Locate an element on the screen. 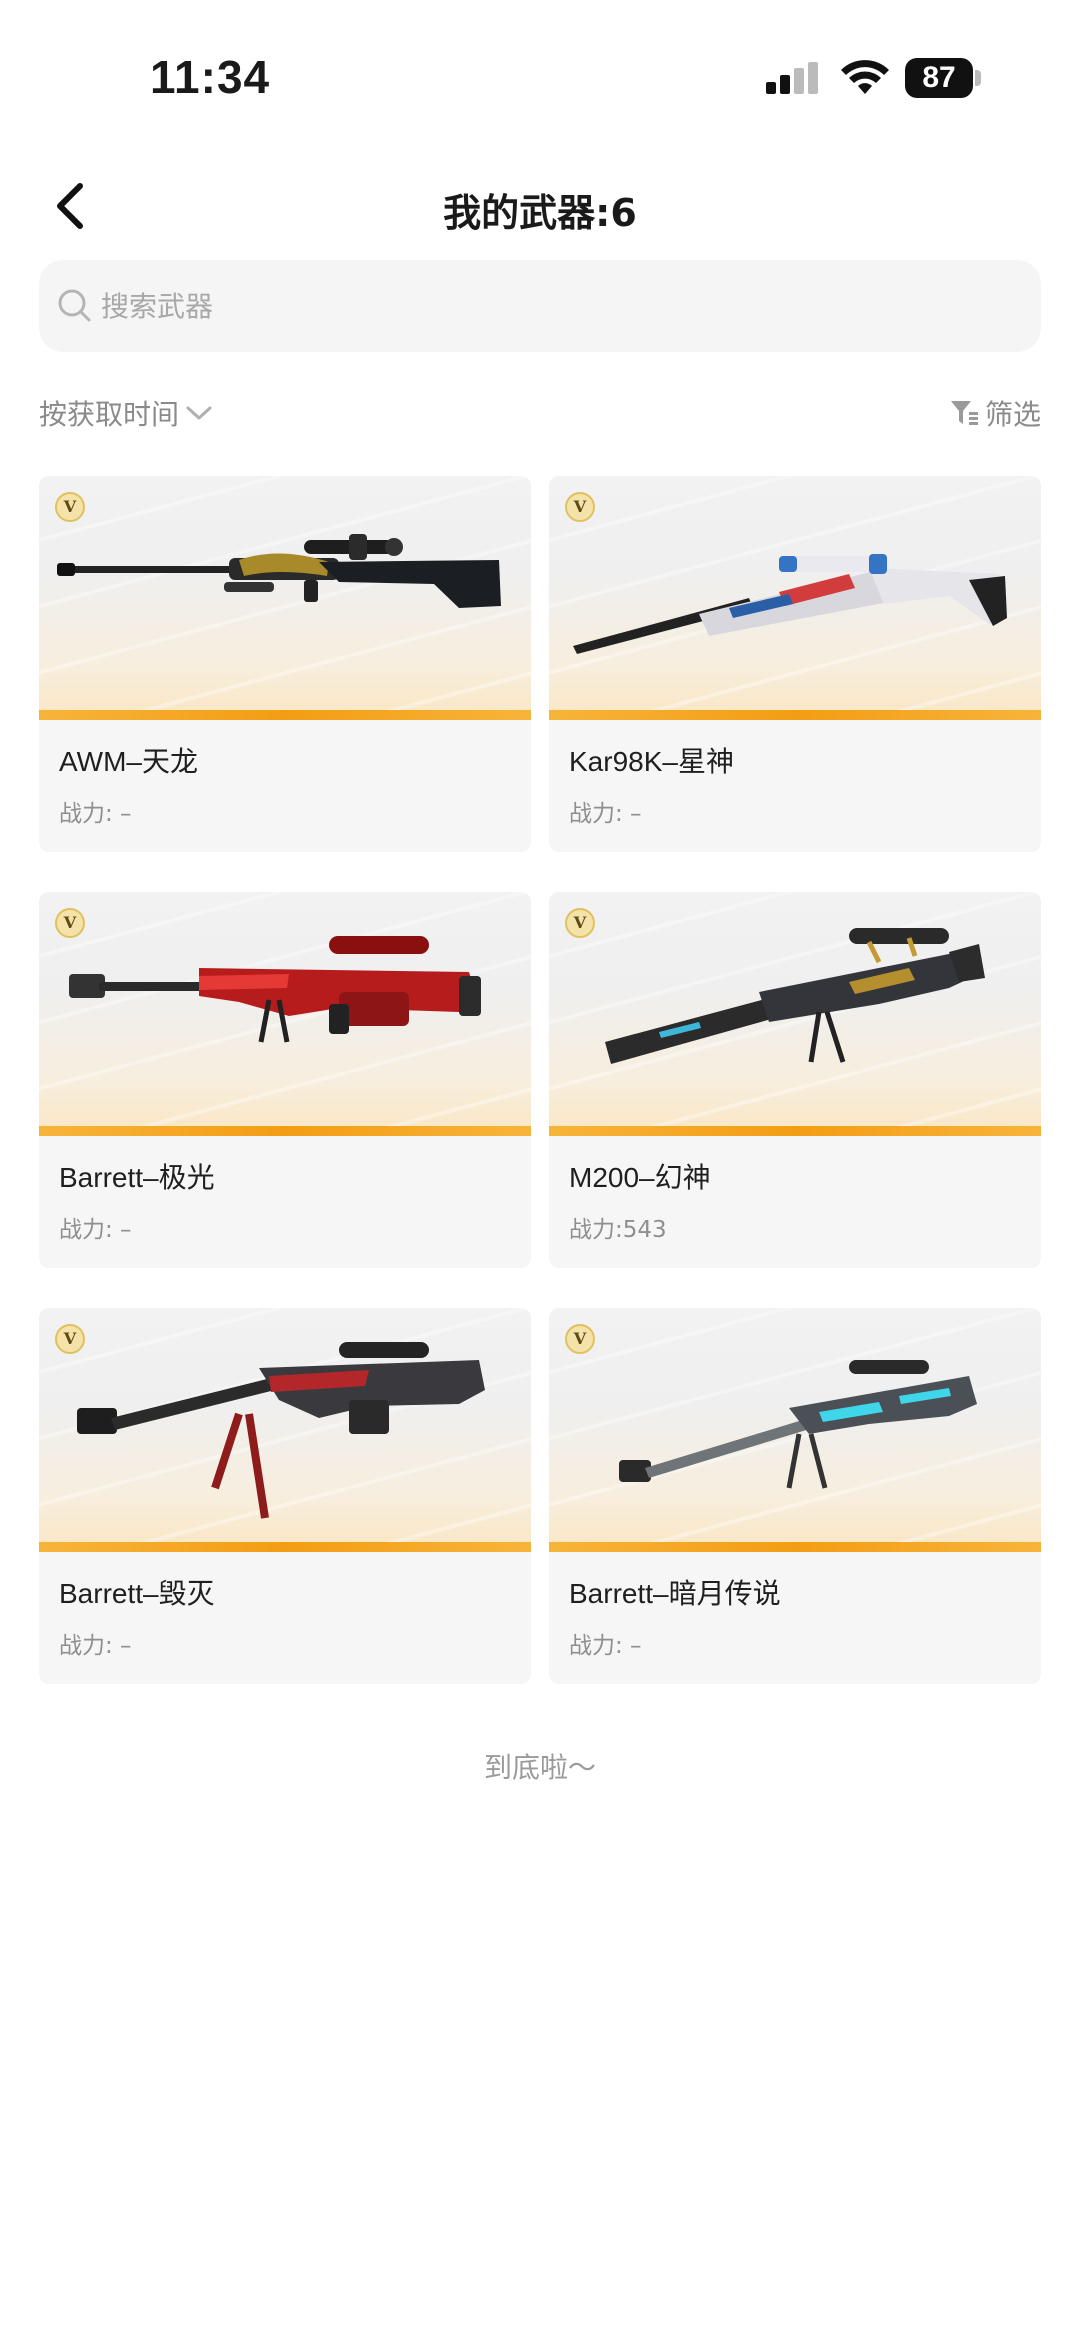 The height and width of the screenshot is (2347, 1080). end-of-list-text: 到底啦～ is located at coordinates (539, 1767).